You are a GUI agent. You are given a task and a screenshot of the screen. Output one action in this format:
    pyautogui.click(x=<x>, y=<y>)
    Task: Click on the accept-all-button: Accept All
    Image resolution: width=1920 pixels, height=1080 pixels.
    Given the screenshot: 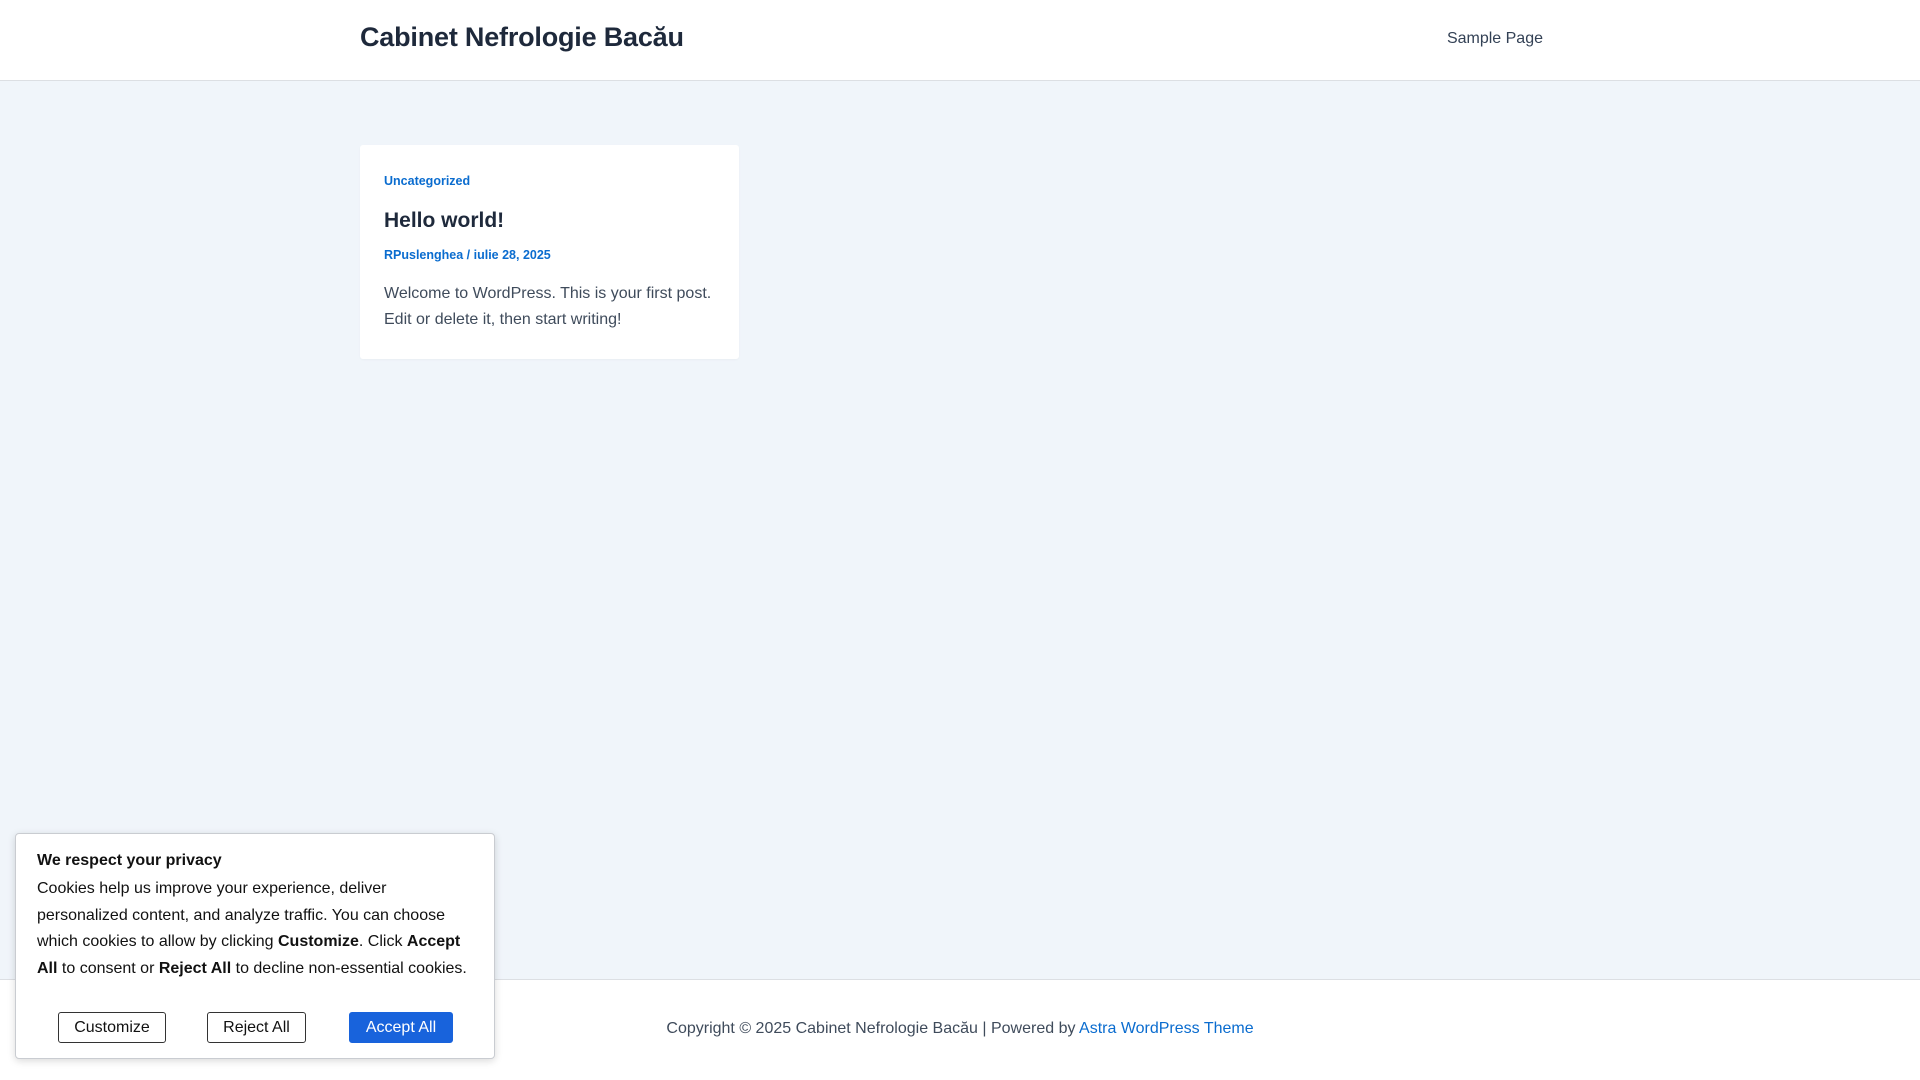 What is the action you would take?
    pyautogui.click(x=401, y=1027)
    